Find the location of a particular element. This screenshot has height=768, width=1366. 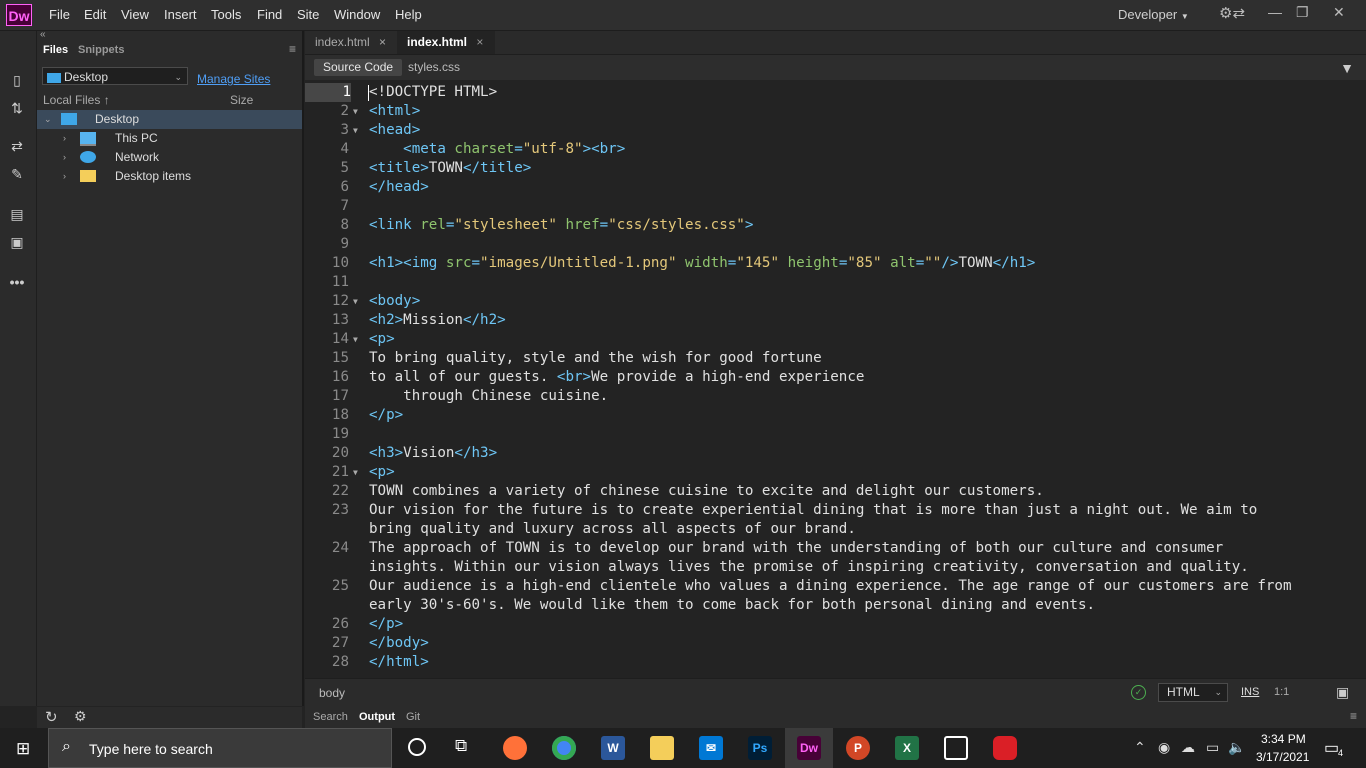

related-source-code: Source Code is located at coordinates (358, 67).